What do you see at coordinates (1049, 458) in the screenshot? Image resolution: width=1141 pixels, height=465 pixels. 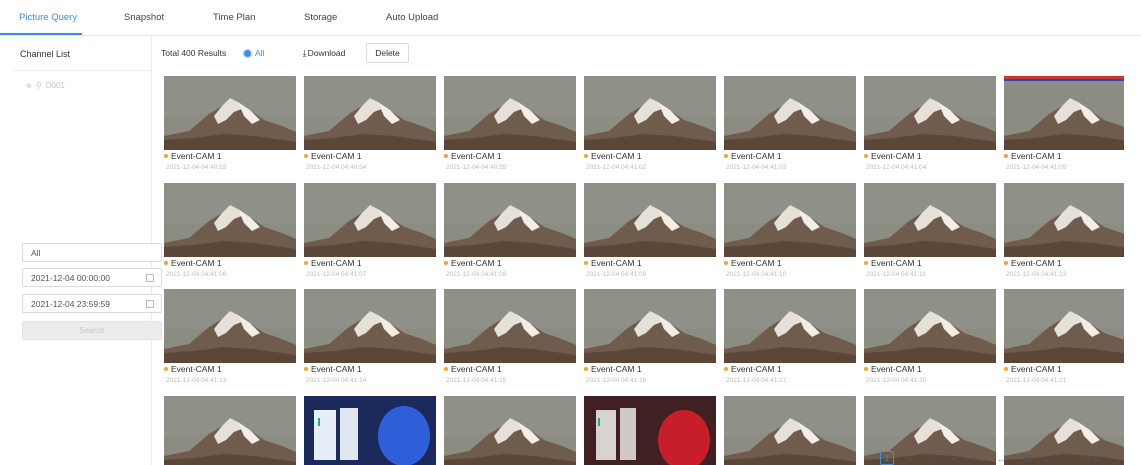 I see `next-page-button: >` at bounding box center [1049, 458].